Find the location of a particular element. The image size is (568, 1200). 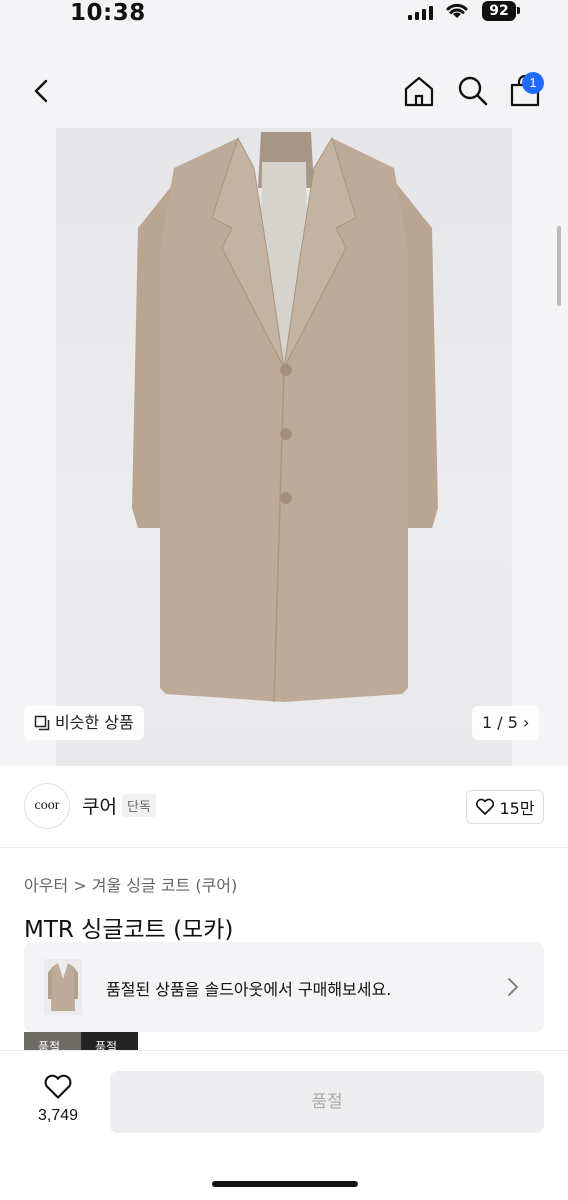

home-indicator is located at coordinates (285, 1184).